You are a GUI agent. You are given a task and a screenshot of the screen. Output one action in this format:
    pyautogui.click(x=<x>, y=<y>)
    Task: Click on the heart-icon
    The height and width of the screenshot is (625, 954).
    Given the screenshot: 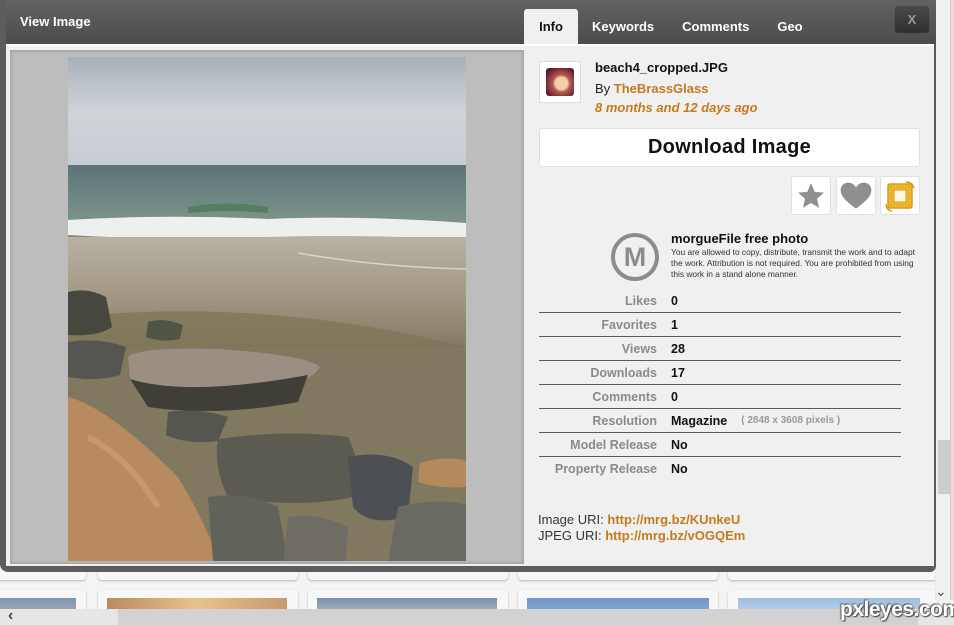 What is the action you would take?
    pyautogui.click(x=856, y=195)
    